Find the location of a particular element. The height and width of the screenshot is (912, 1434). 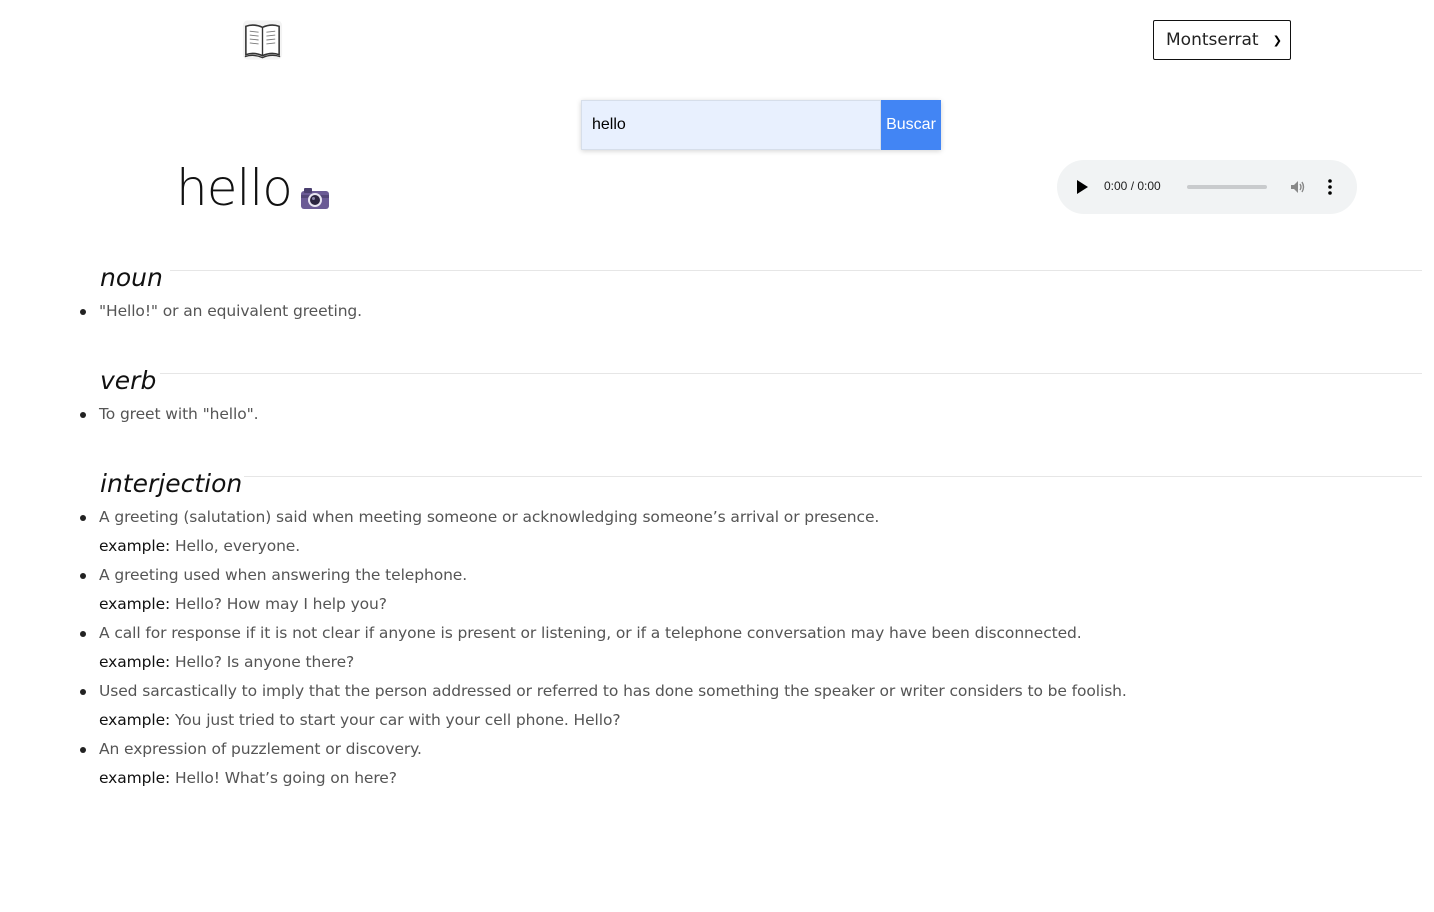

audio-player: 0:00 / 0:00 is located at coordinates (1207, 187).